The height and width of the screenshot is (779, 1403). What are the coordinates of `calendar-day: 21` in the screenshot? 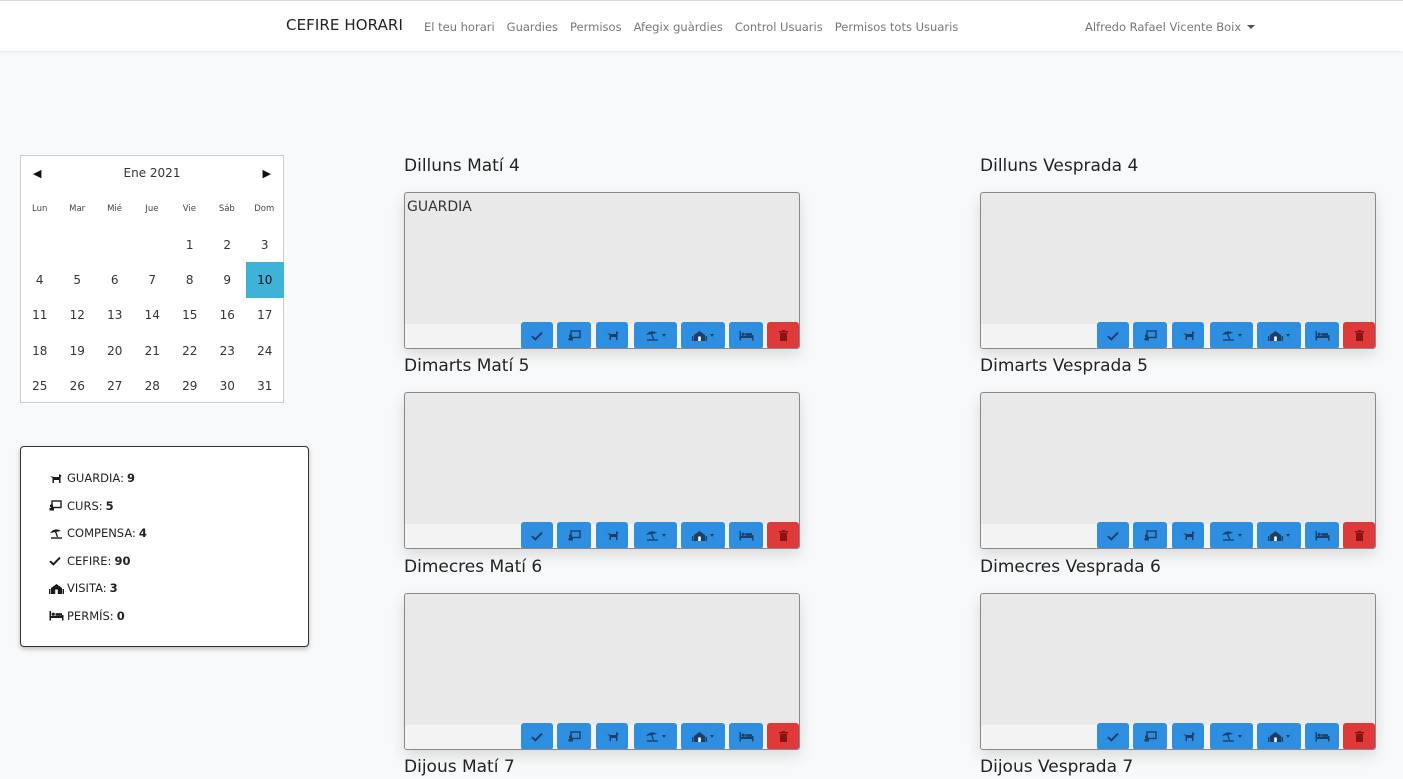 It's located at (153, 350).